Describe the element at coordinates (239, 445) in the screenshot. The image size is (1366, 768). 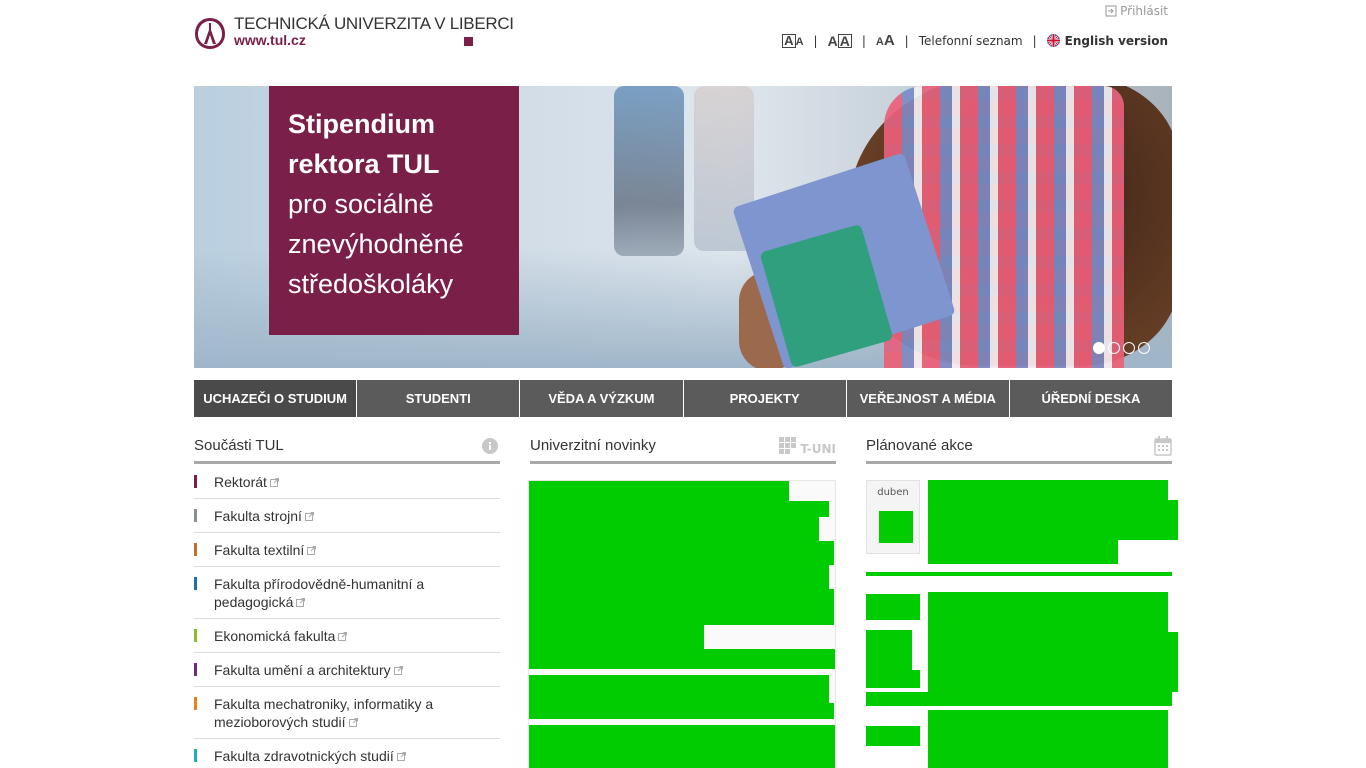
I see `units-title: Součásti TUL` at that location.